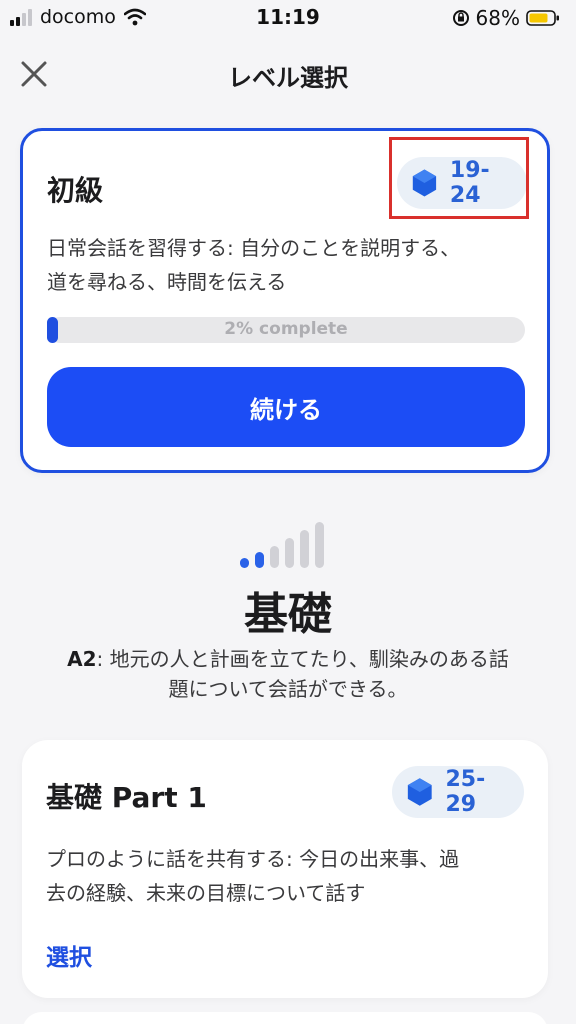 The height and width of the screenshot is (1024, 576). What do you see at coordinates (253, 859) in the screenshot?
I see `part-description-line: プロのように話を共有する: 今日の出来事、過` at bounding box center [253, 859].